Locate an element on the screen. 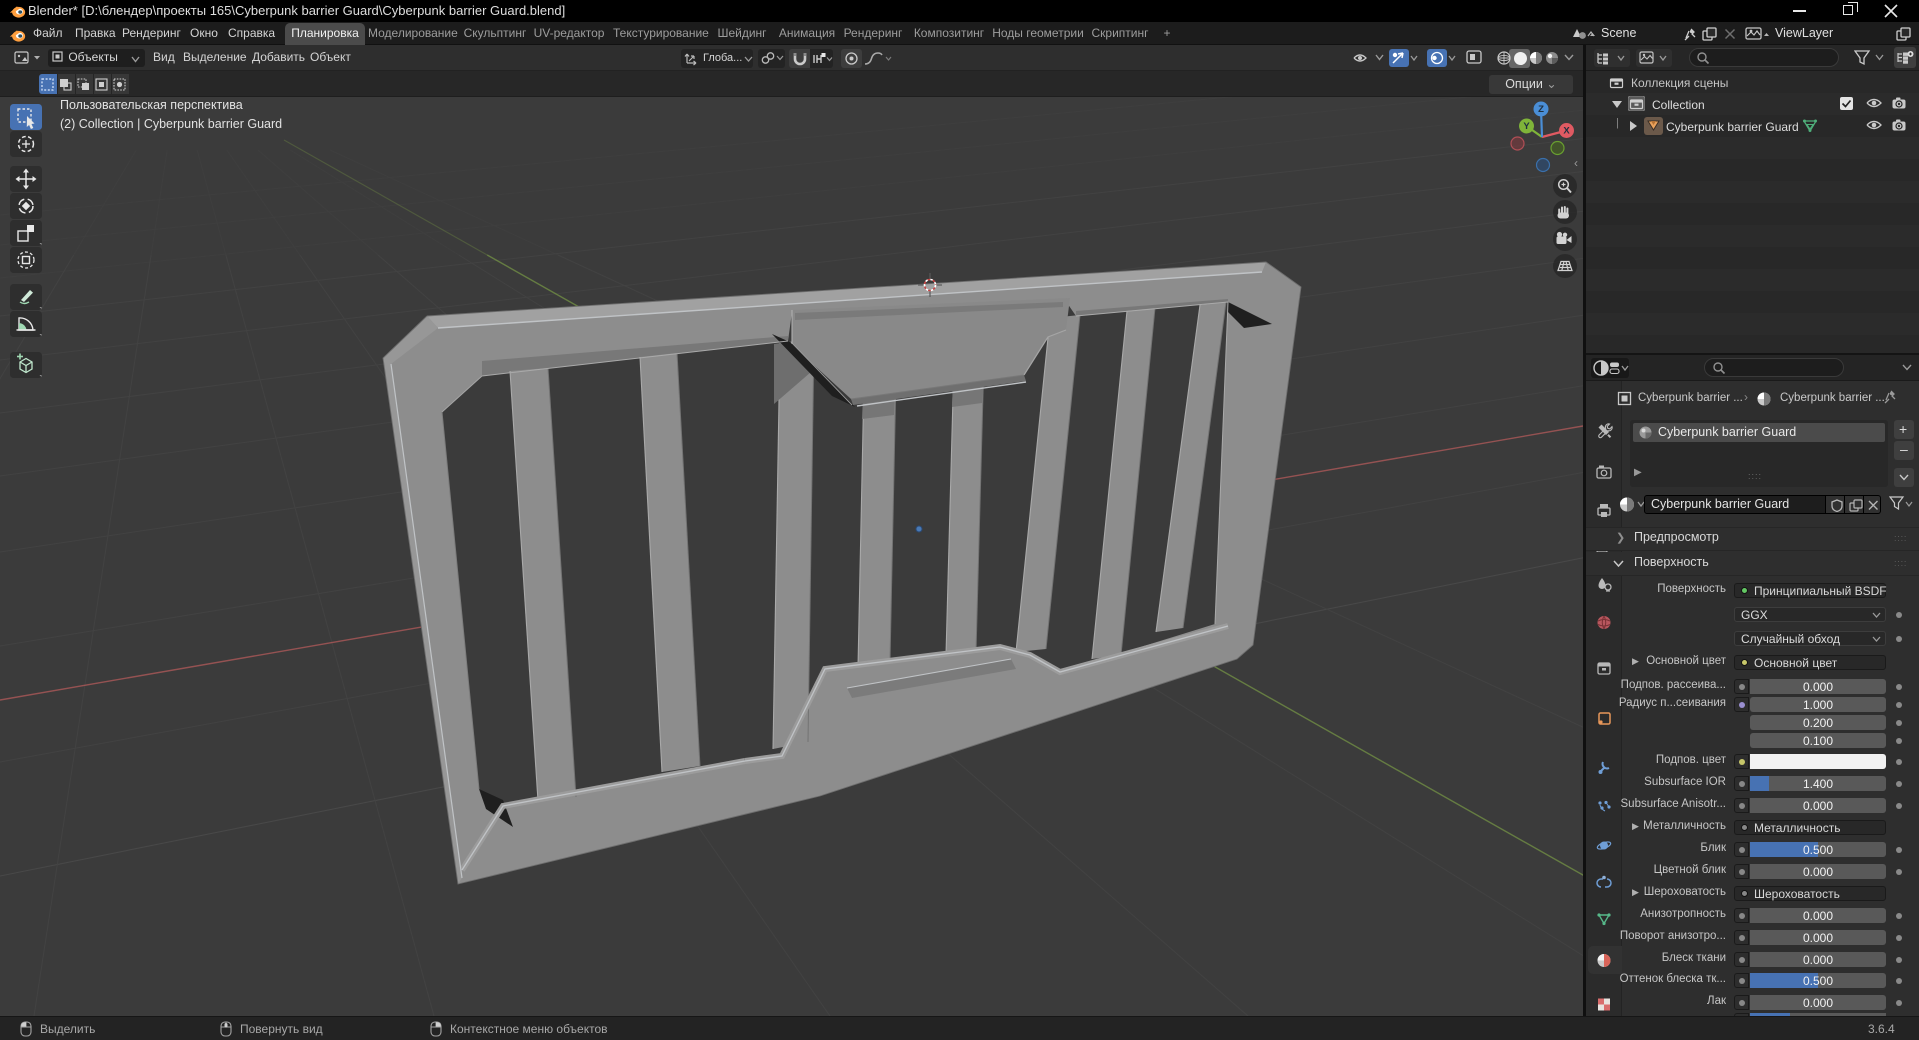 This screenshot has width=1919, height=1040. svg-text: Y is located at coordinates (1526, 126).